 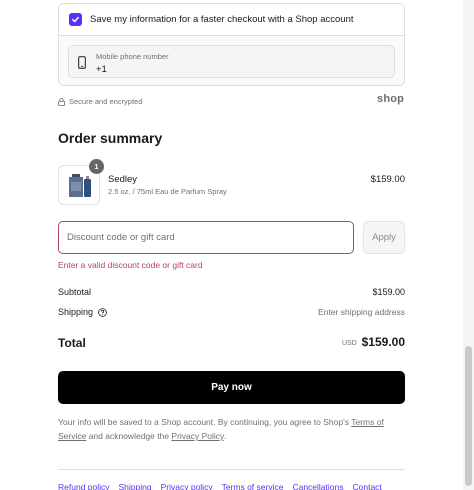 I want to click on subtotal-label: Subtotal, so click(x=75, y=292).